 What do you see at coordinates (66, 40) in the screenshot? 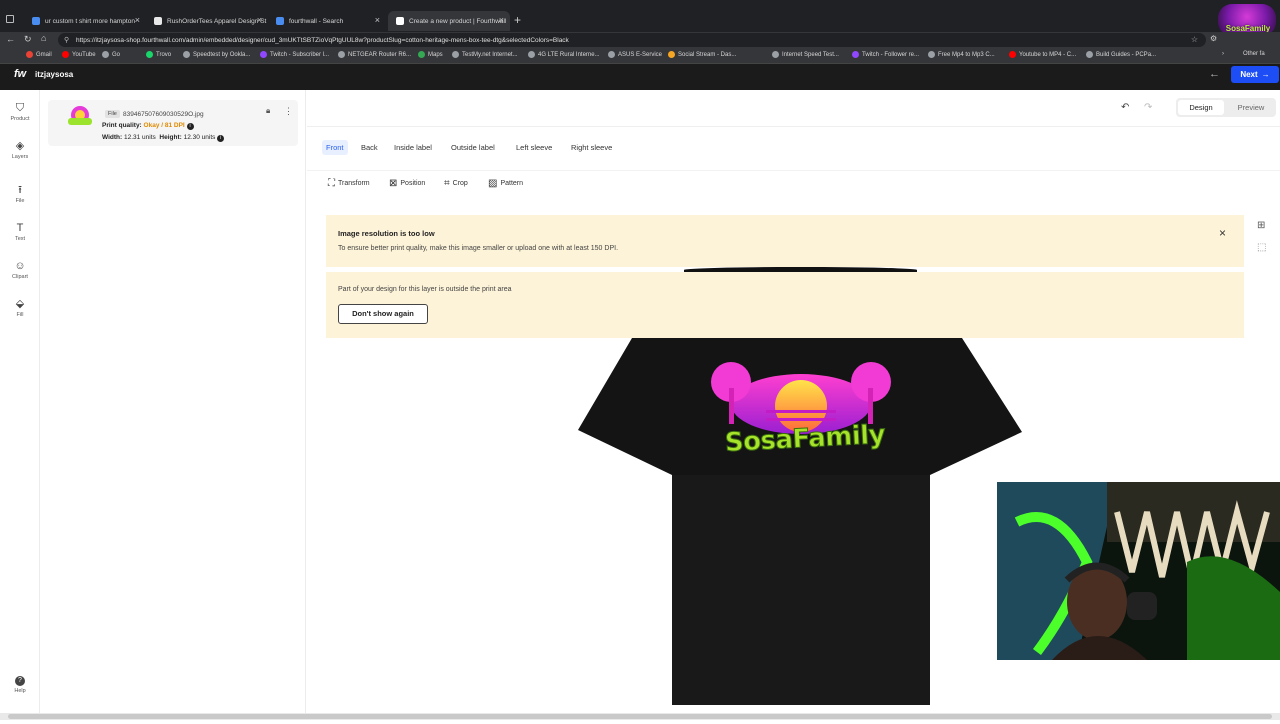
I see `site-info-icon: ⚲` at bounding box center [66, 40].